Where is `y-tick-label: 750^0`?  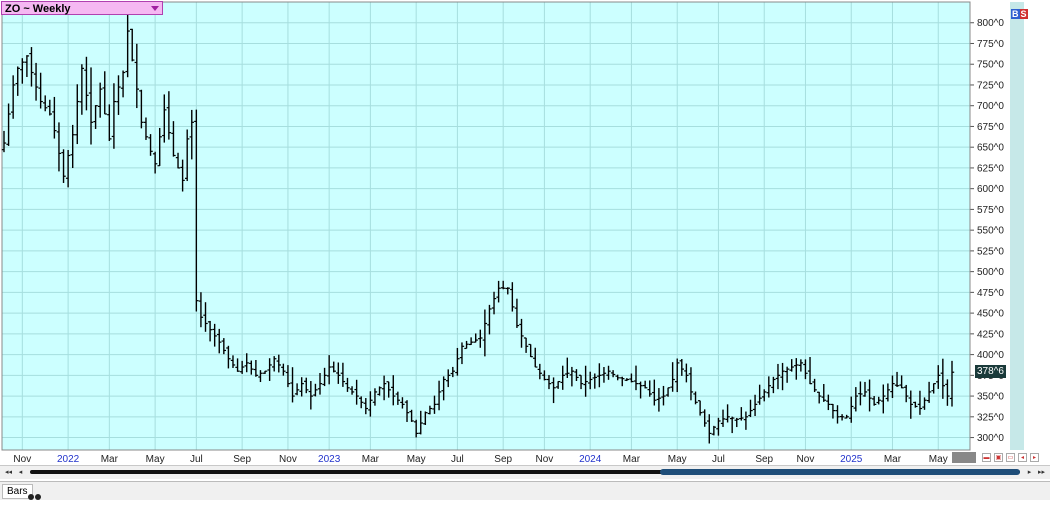 y-tick-label: 750^0 is located at coordinates (990, 65).